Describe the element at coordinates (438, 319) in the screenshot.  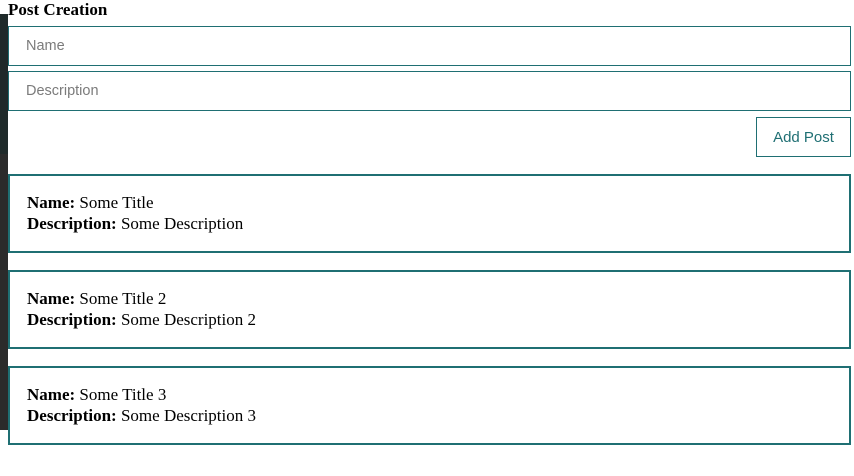
I see `post-description-row: Description: Some Description 2` at that location.